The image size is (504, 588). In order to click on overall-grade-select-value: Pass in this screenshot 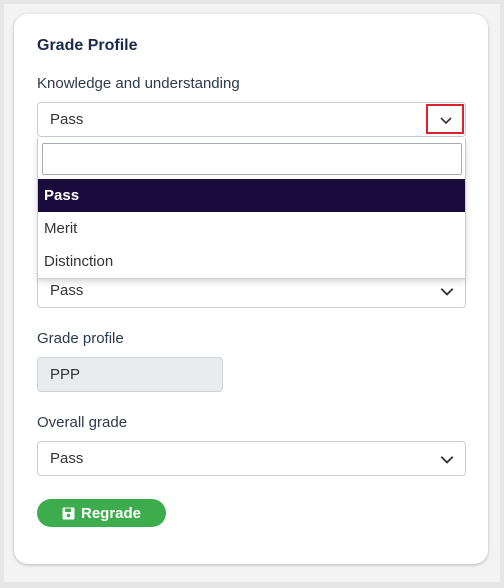, I will do `click(67, 458)`.